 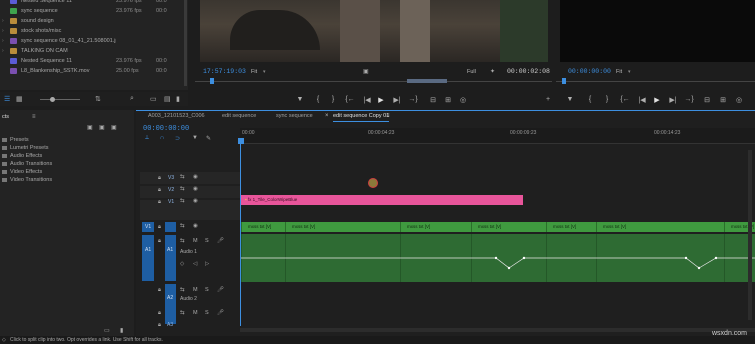 What do you see at coordinates (433, 100) in the screenshot?
I see `insert-button: ⊟` at bounding box center [433, 100].